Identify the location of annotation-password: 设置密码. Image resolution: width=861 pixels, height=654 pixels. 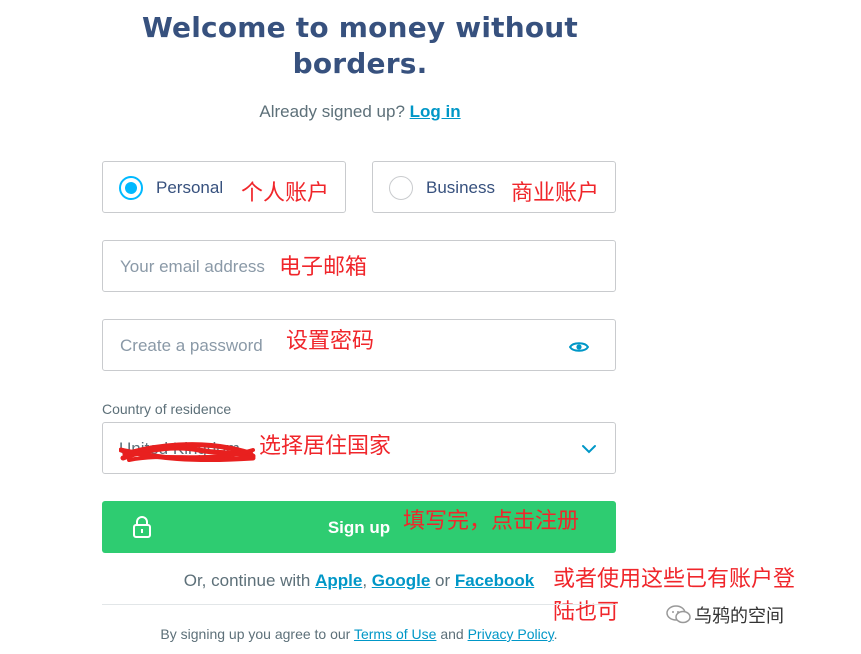
(330, 341).